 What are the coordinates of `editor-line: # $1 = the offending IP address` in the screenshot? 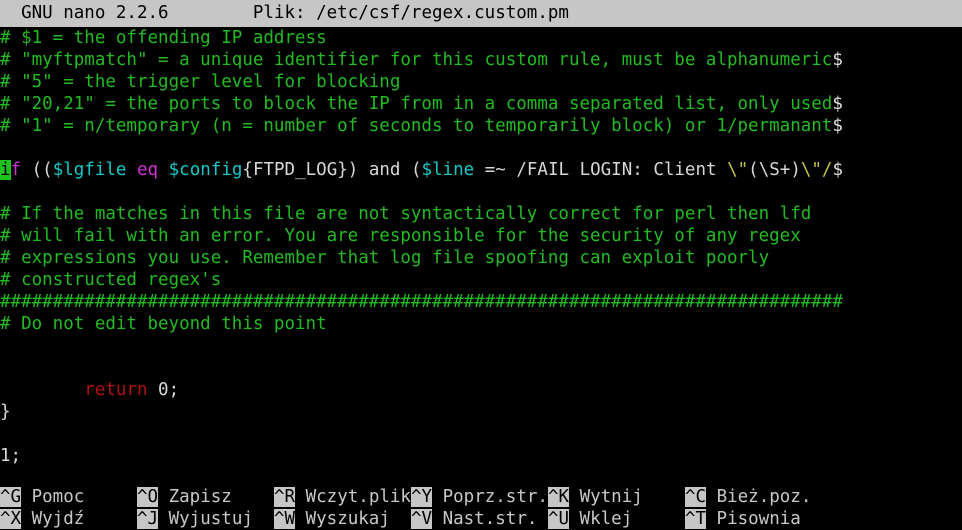 It's located at (481, 38).